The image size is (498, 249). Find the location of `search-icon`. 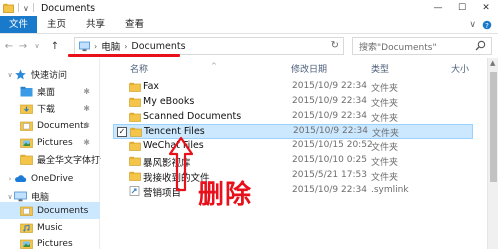

search-icon is located at coordinates (480, 45).